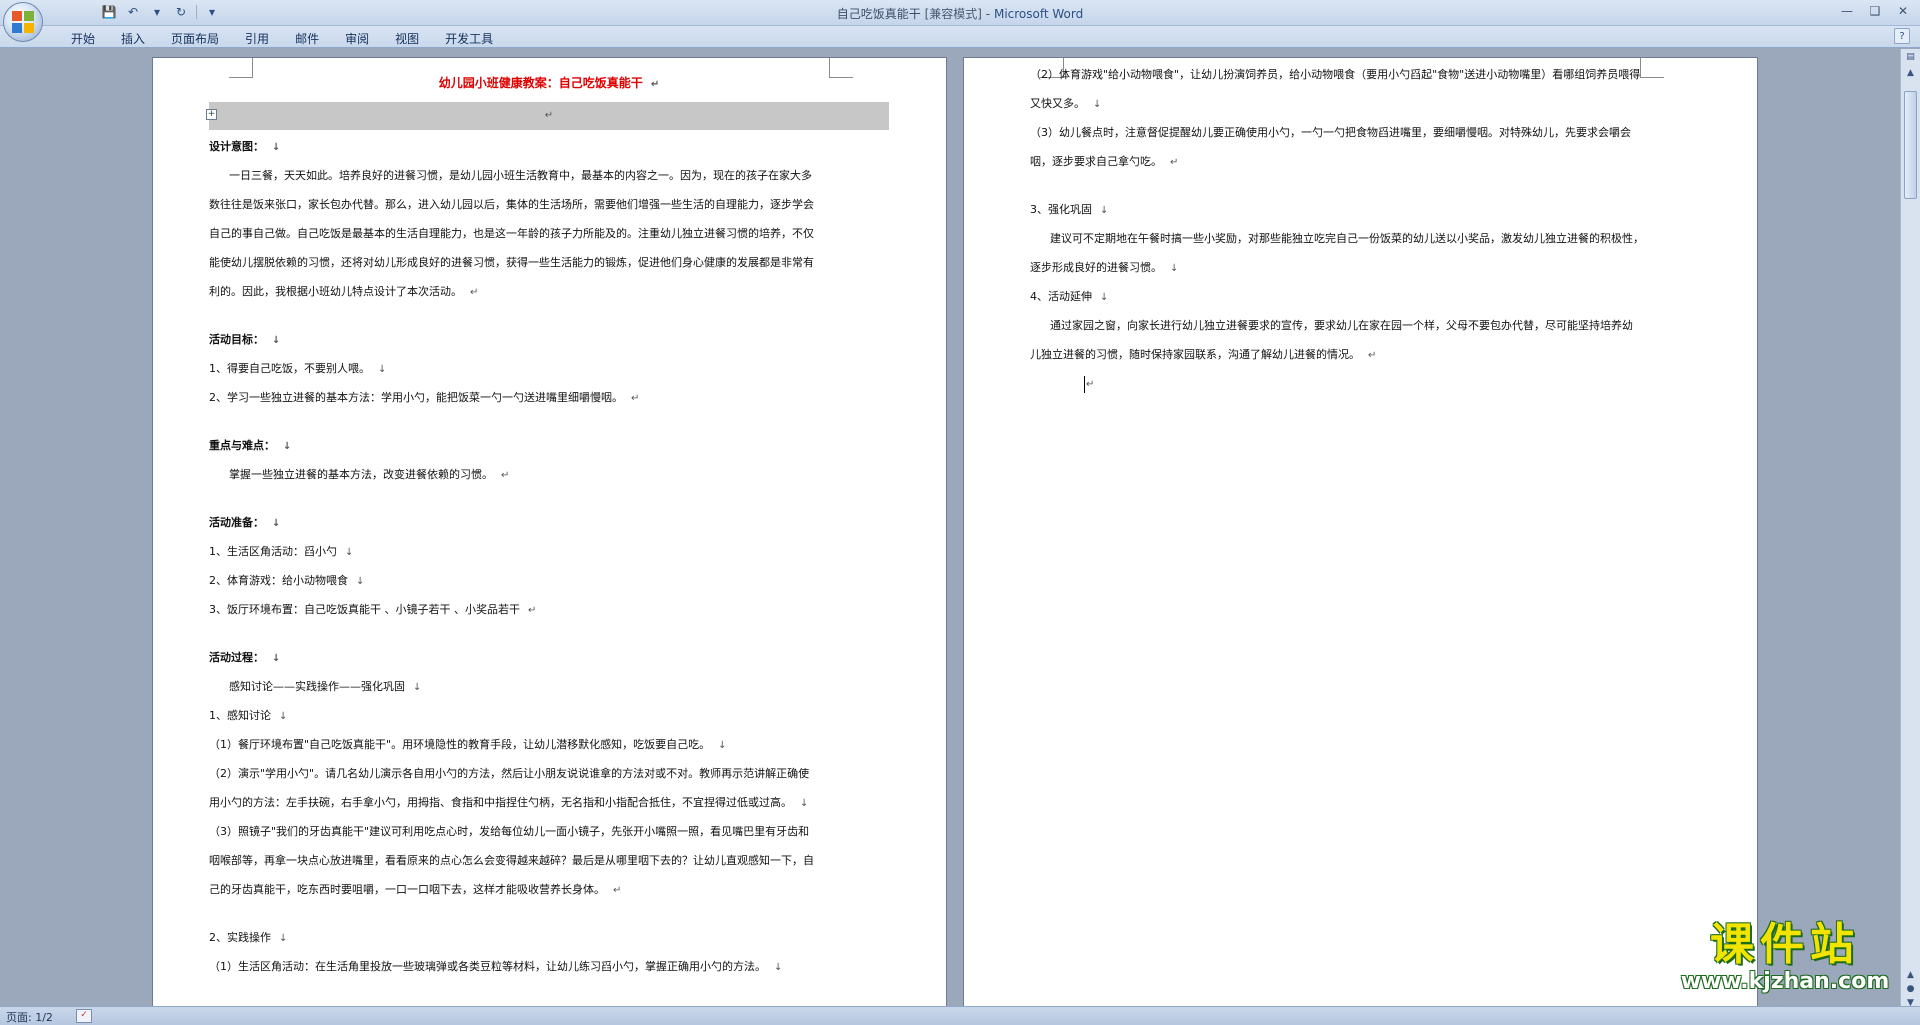 The height and width of the screenshot is (1025, 1920). I want to click on proofing-errors-icon: ✓, so click(84, 1016).